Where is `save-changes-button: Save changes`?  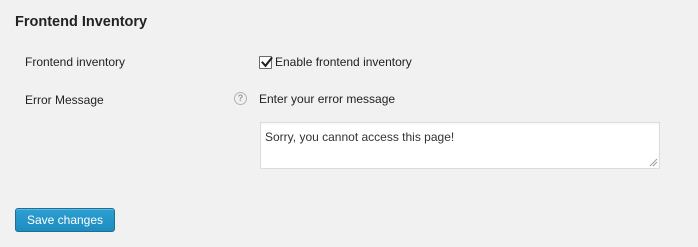
save-changes-button: Save changes is located at coordinates (65, 220).